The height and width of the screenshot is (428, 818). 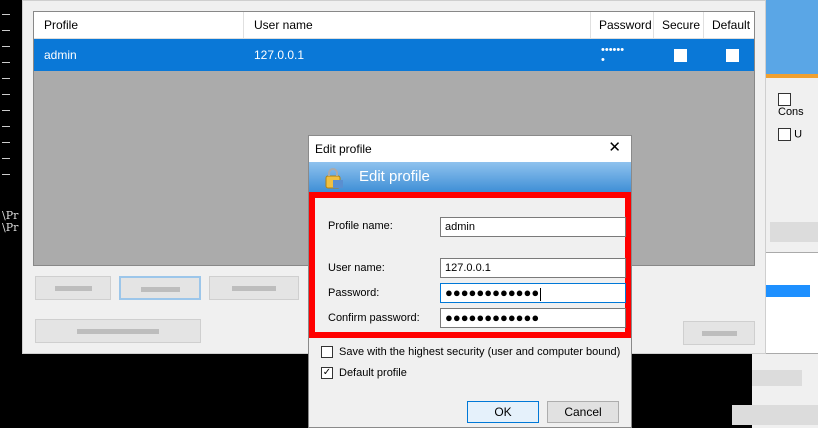 What do you see at coordinates (622, 25) in the screenshot?
I see `column-password: Password` at bounding box center [622, 25].